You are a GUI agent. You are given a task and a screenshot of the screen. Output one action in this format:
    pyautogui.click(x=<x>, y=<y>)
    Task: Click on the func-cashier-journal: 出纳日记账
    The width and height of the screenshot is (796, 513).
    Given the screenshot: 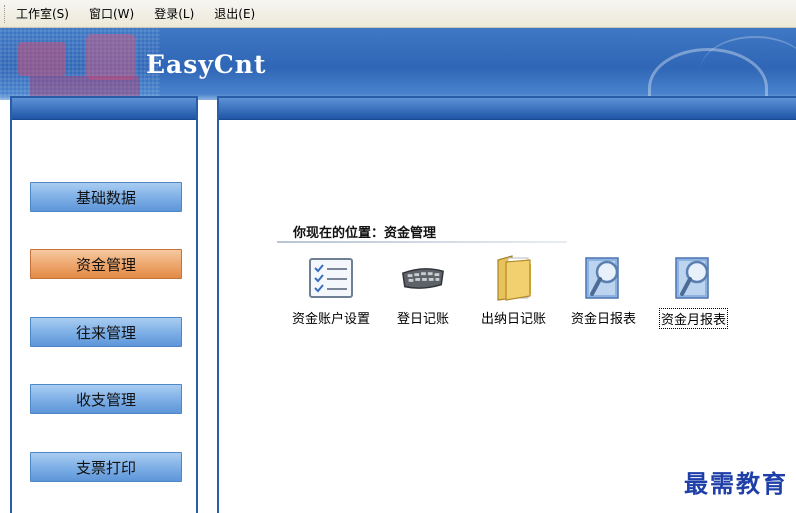 What is the action you would take?
    pyautogui.click(x=513, y=290)
    